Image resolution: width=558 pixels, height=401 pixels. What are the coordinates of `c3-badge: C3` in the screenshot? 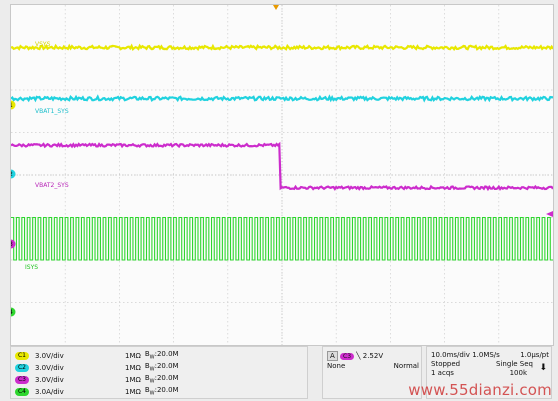 It's located at (22, 379).